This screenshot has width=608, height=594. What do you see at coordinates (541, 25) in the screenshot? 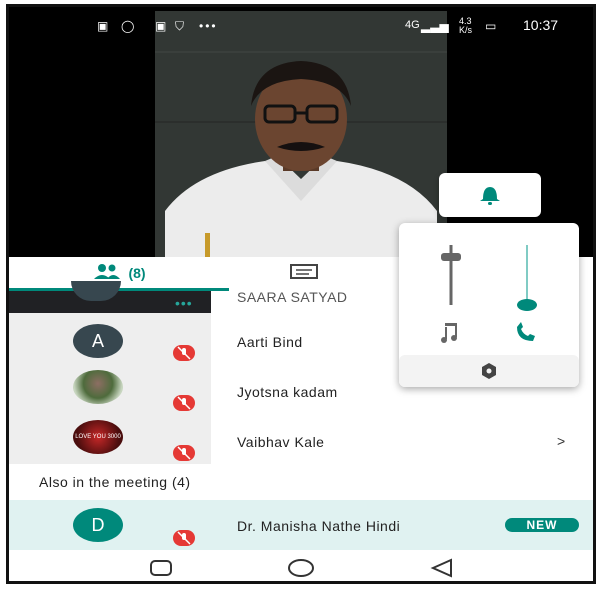
I see `clock: 10:37` at bounding box center [541, 25].